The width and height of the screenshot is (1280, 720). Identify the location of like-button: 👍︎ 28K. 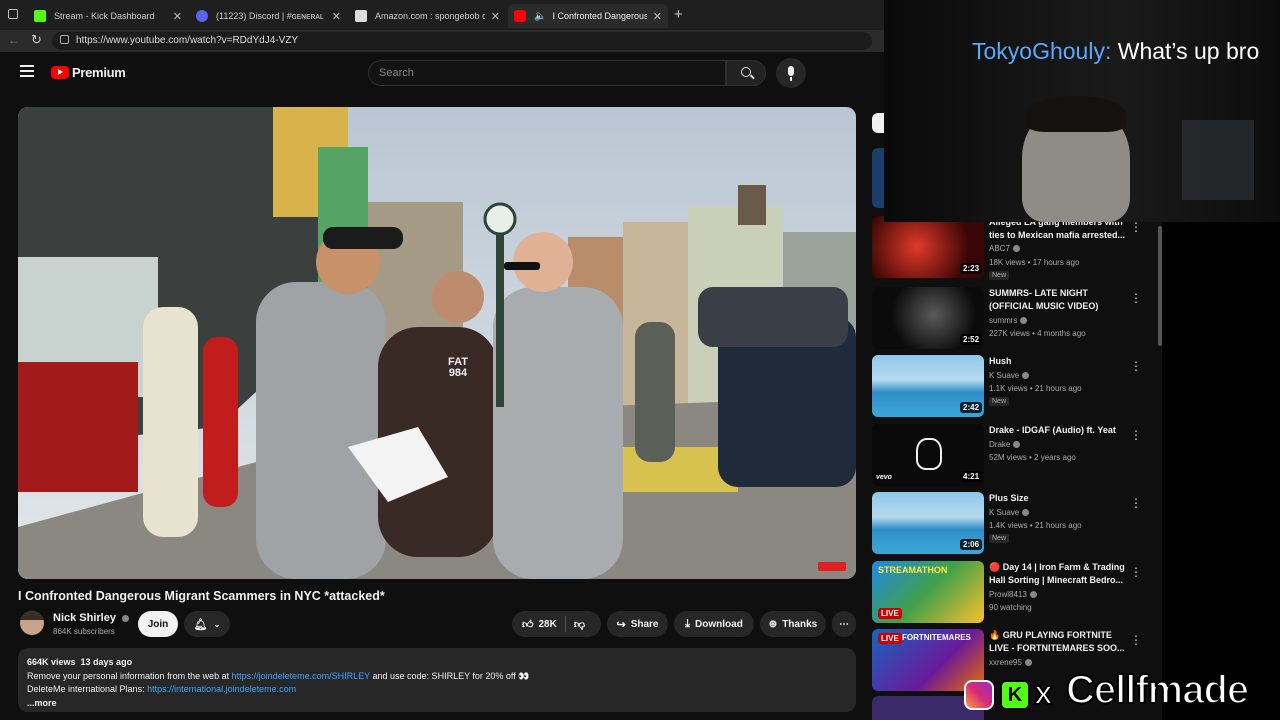
(539, 624).